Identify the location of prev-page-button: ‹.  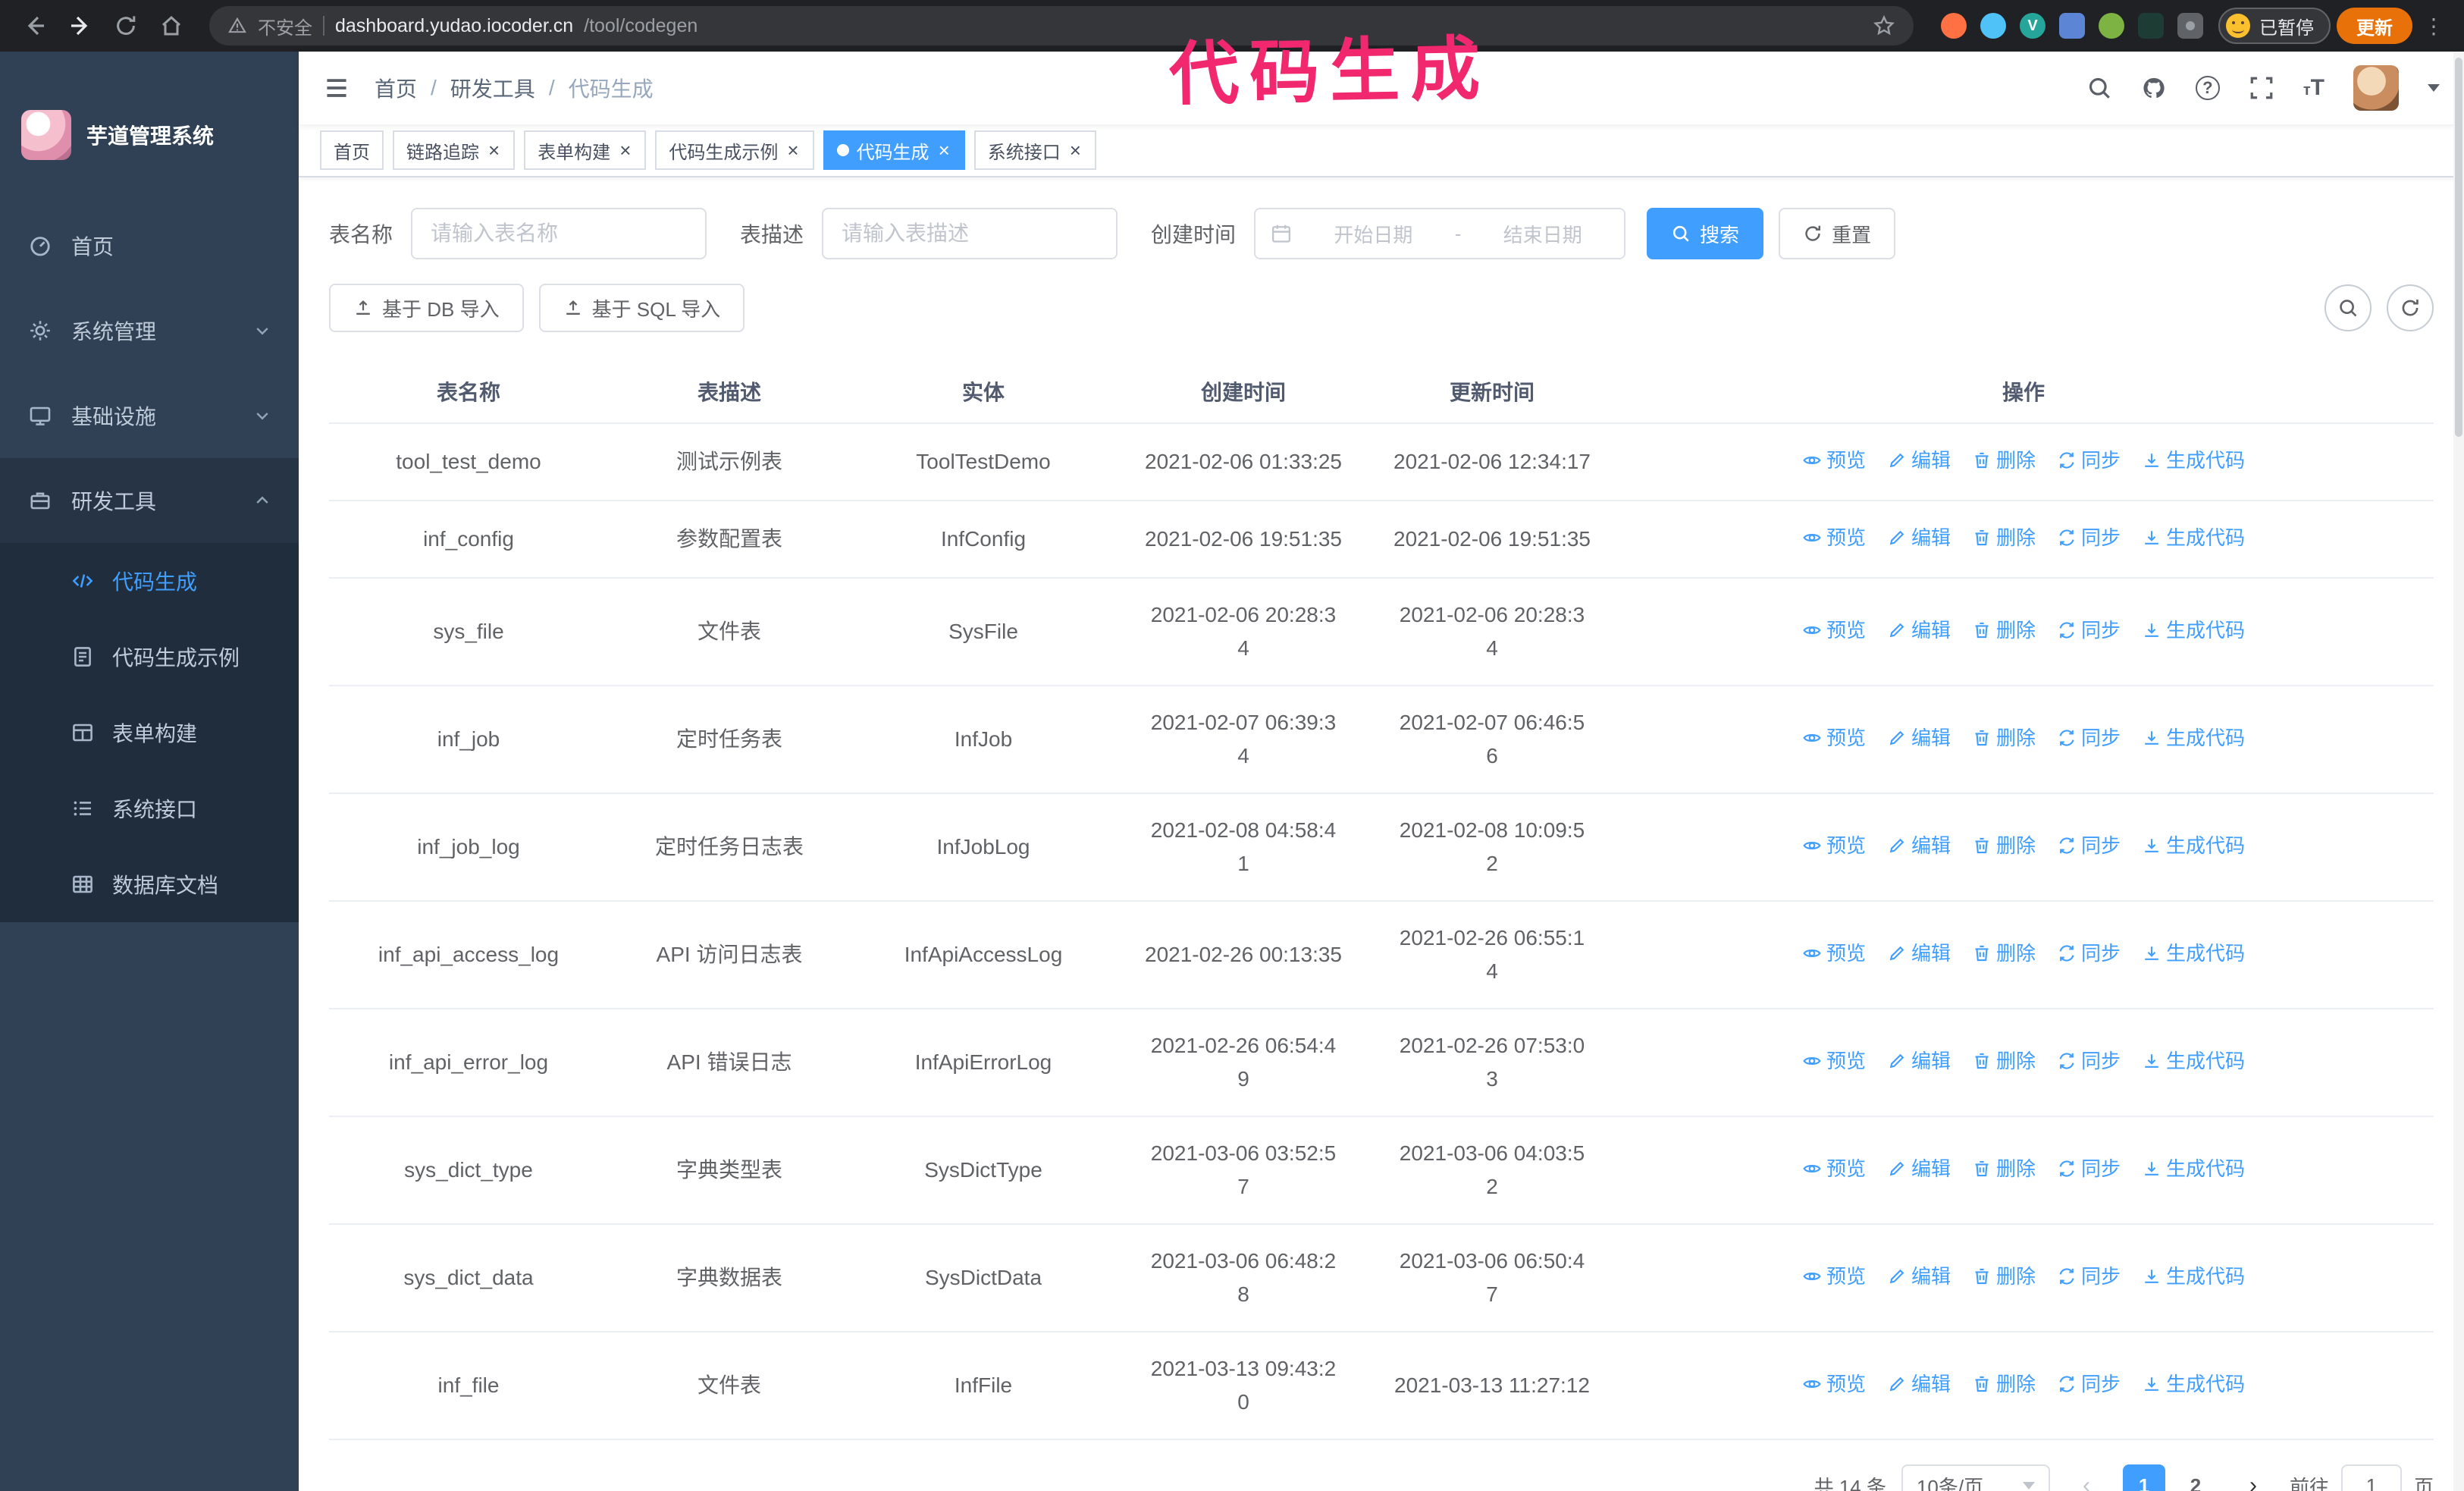
(2086, 1477).